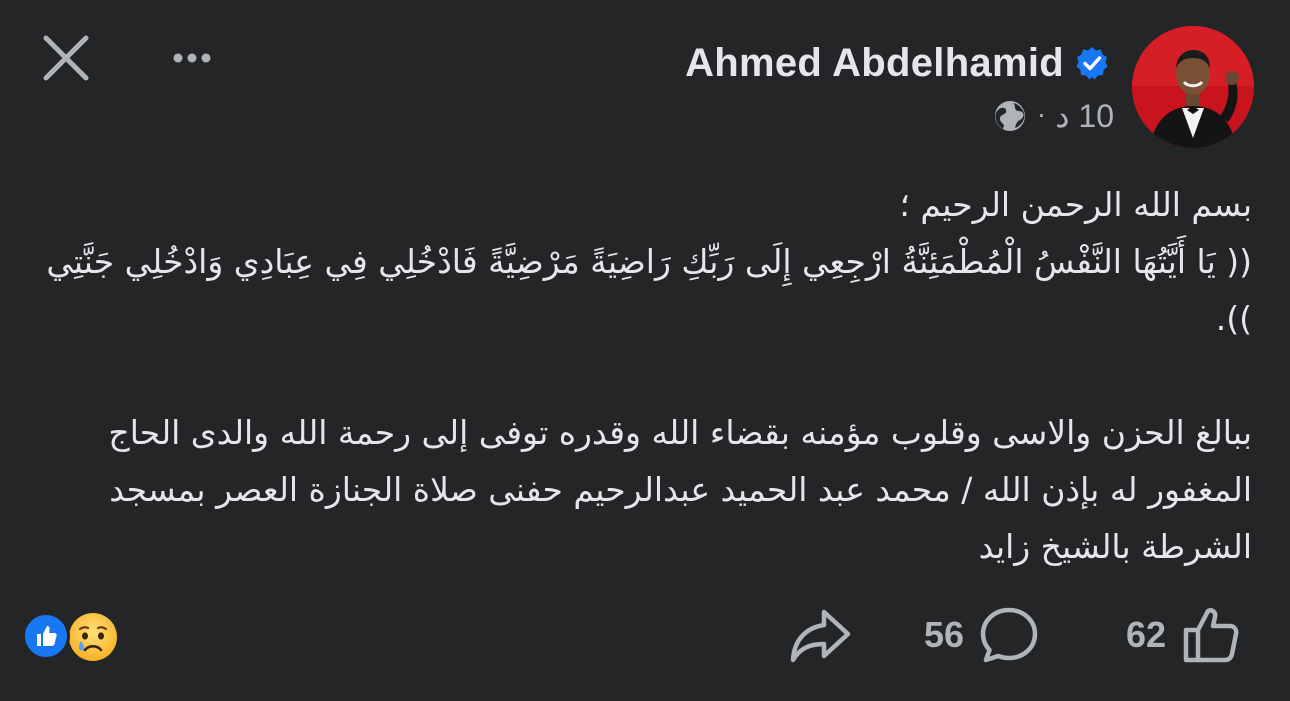  I want to click on close-icon, so click(66, 58).